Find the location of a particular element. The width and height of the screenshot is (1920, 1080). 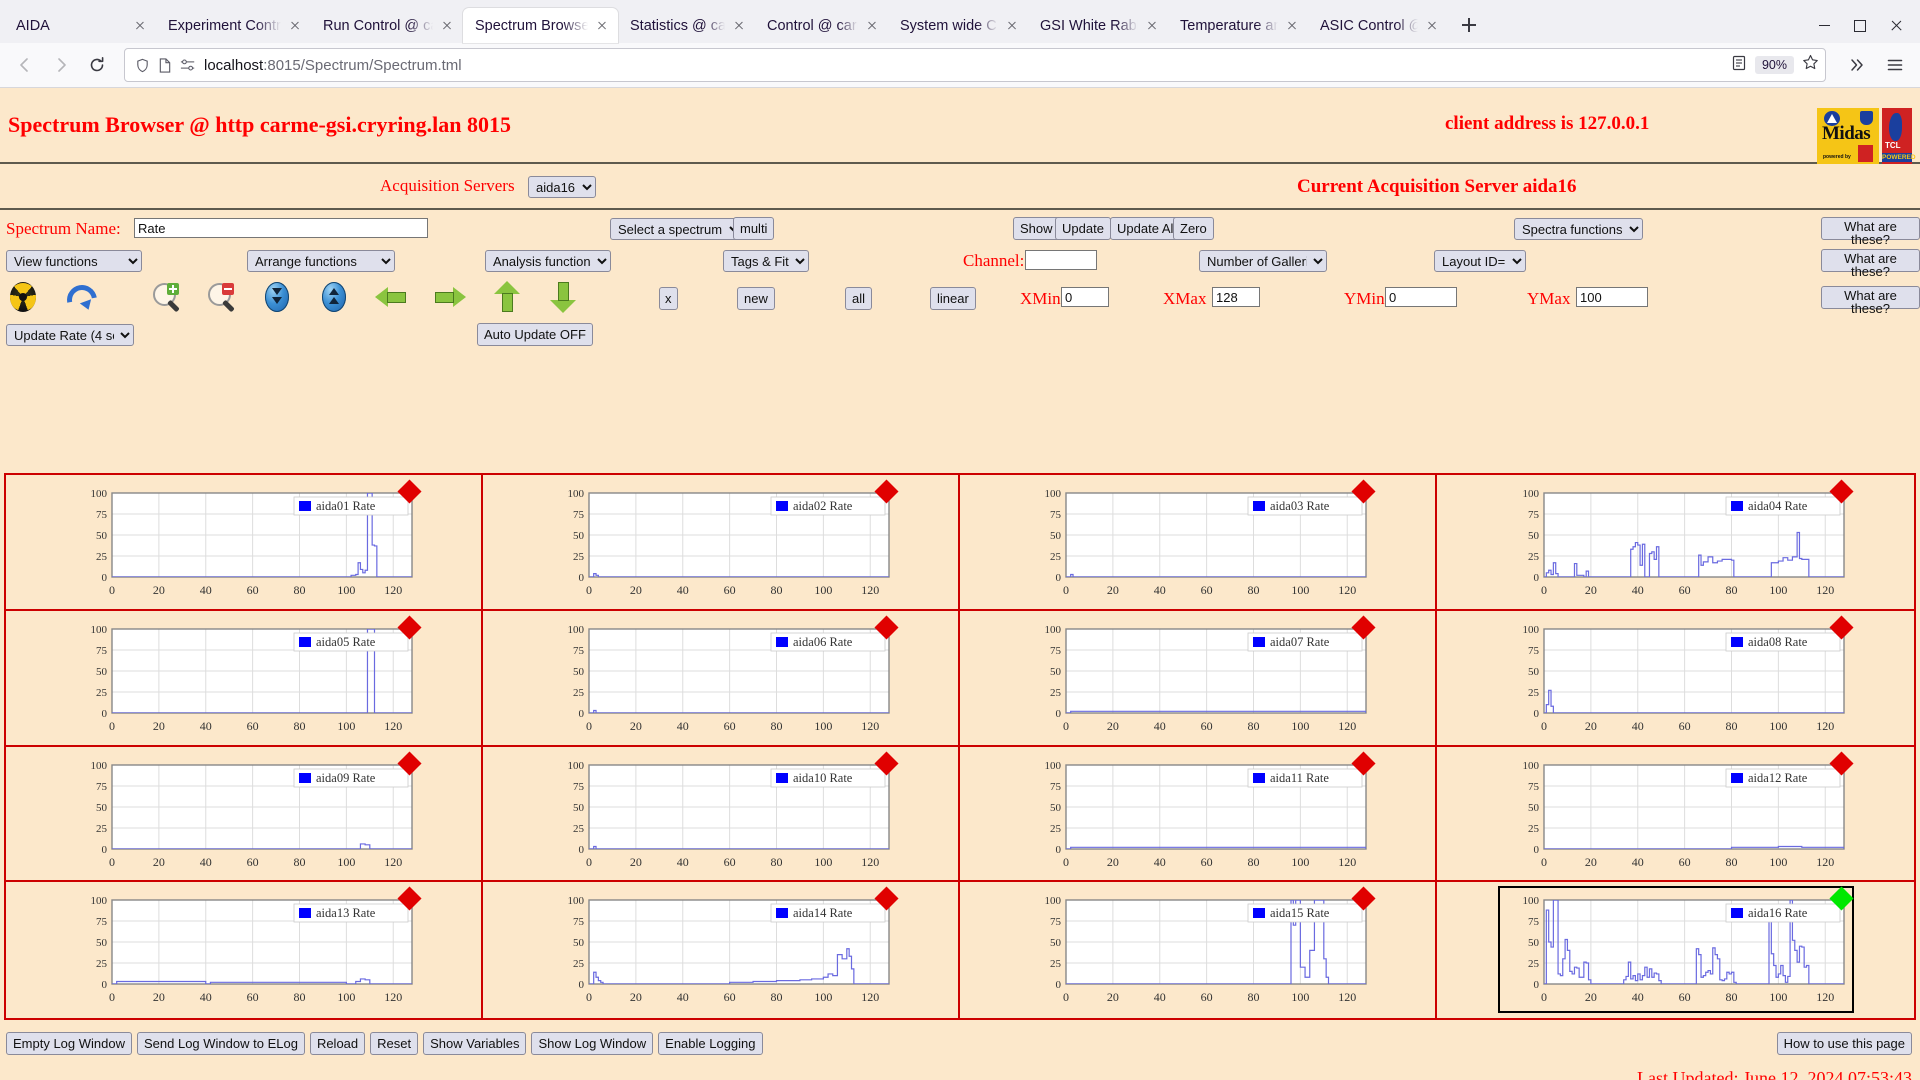

expand-down-icon is located at coordinates (282, 299).